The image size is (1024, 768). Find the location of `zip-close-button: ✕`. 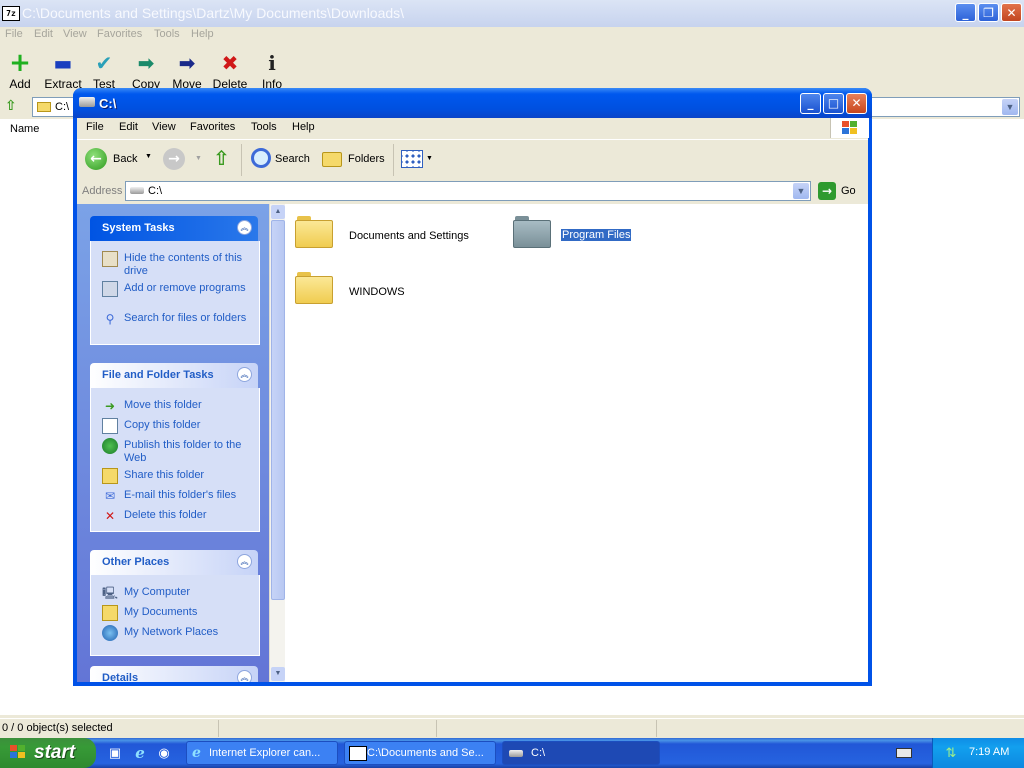

zip-close-button: ✕ is located at coordinates (1011, 12).